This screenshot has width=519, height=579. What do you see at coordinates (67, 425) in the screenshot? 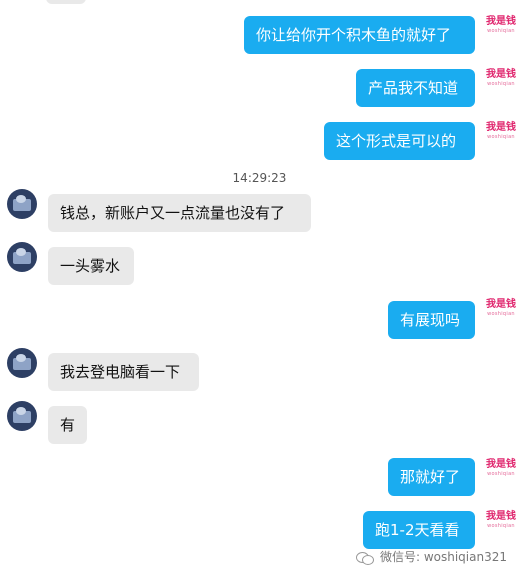
I see `message-bubble-incoming: 有` at bounding box center [67, 425].